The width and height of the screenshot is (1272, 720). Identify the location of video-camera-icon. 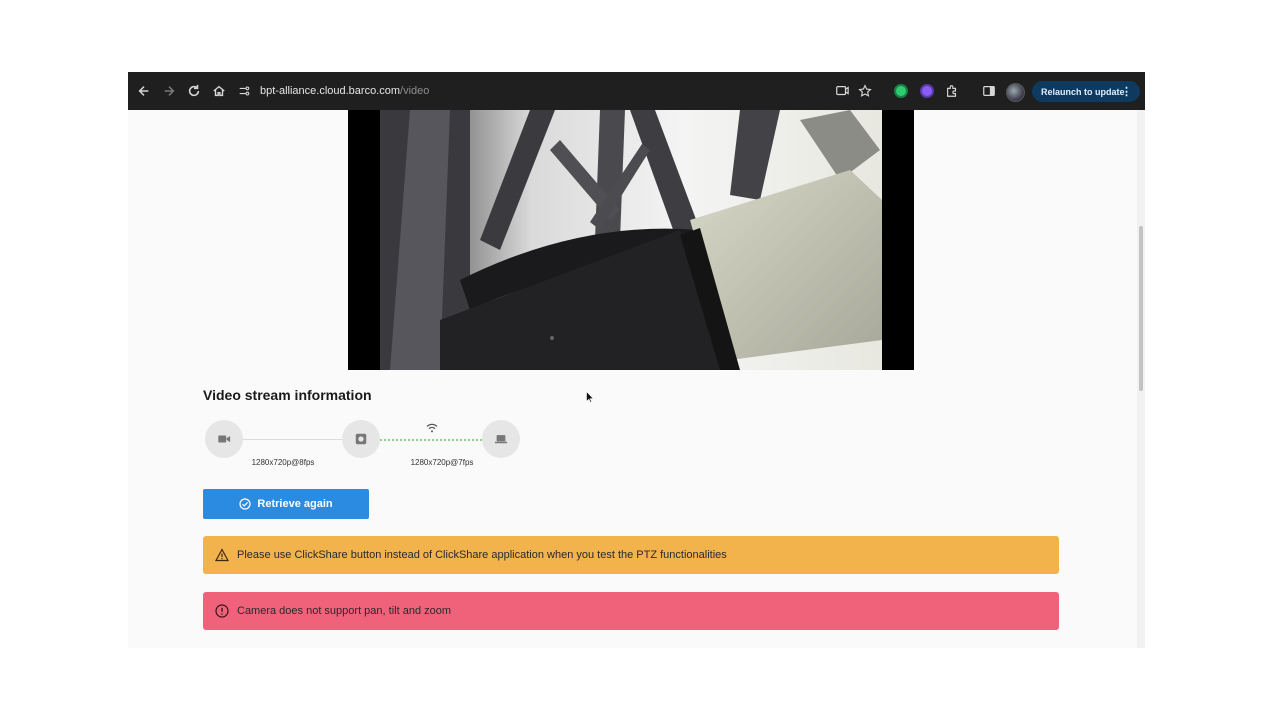
(224, 439).